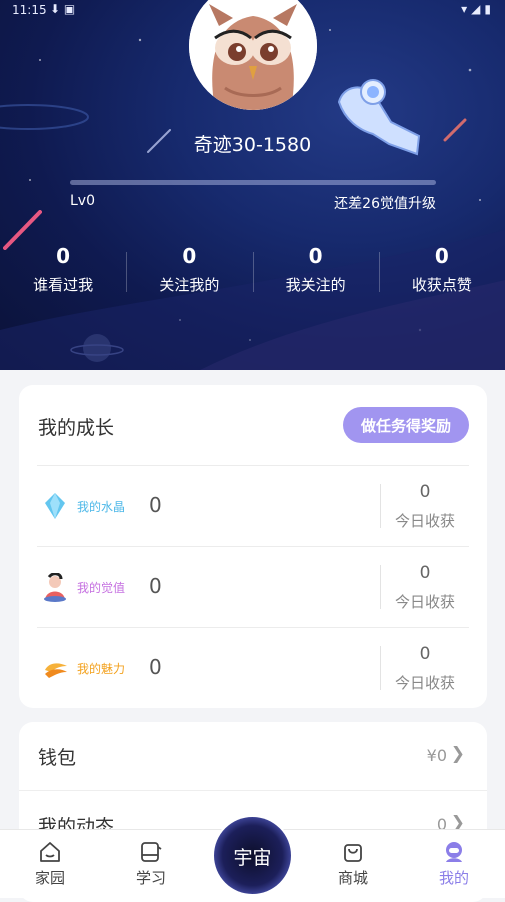 The height and width of the screenshot is (902, 505). What do you see at coordinates (151, 852) in the screenshot?
I see `study-icon` at bounding box center [151, 852].